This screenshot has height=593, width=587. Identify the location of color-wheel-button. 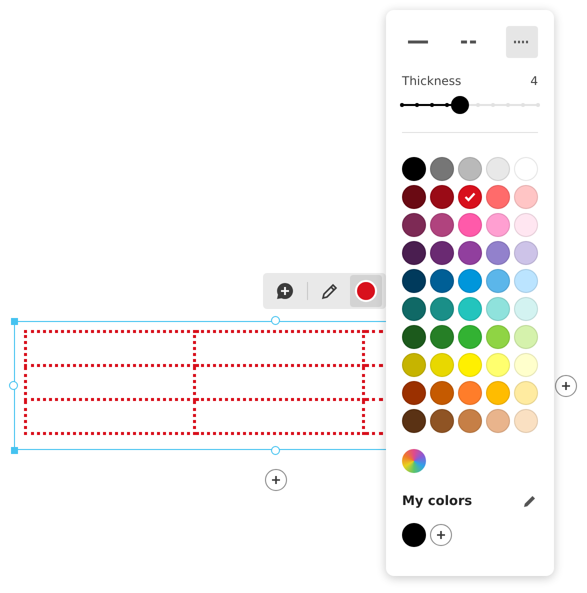
(414, 461).